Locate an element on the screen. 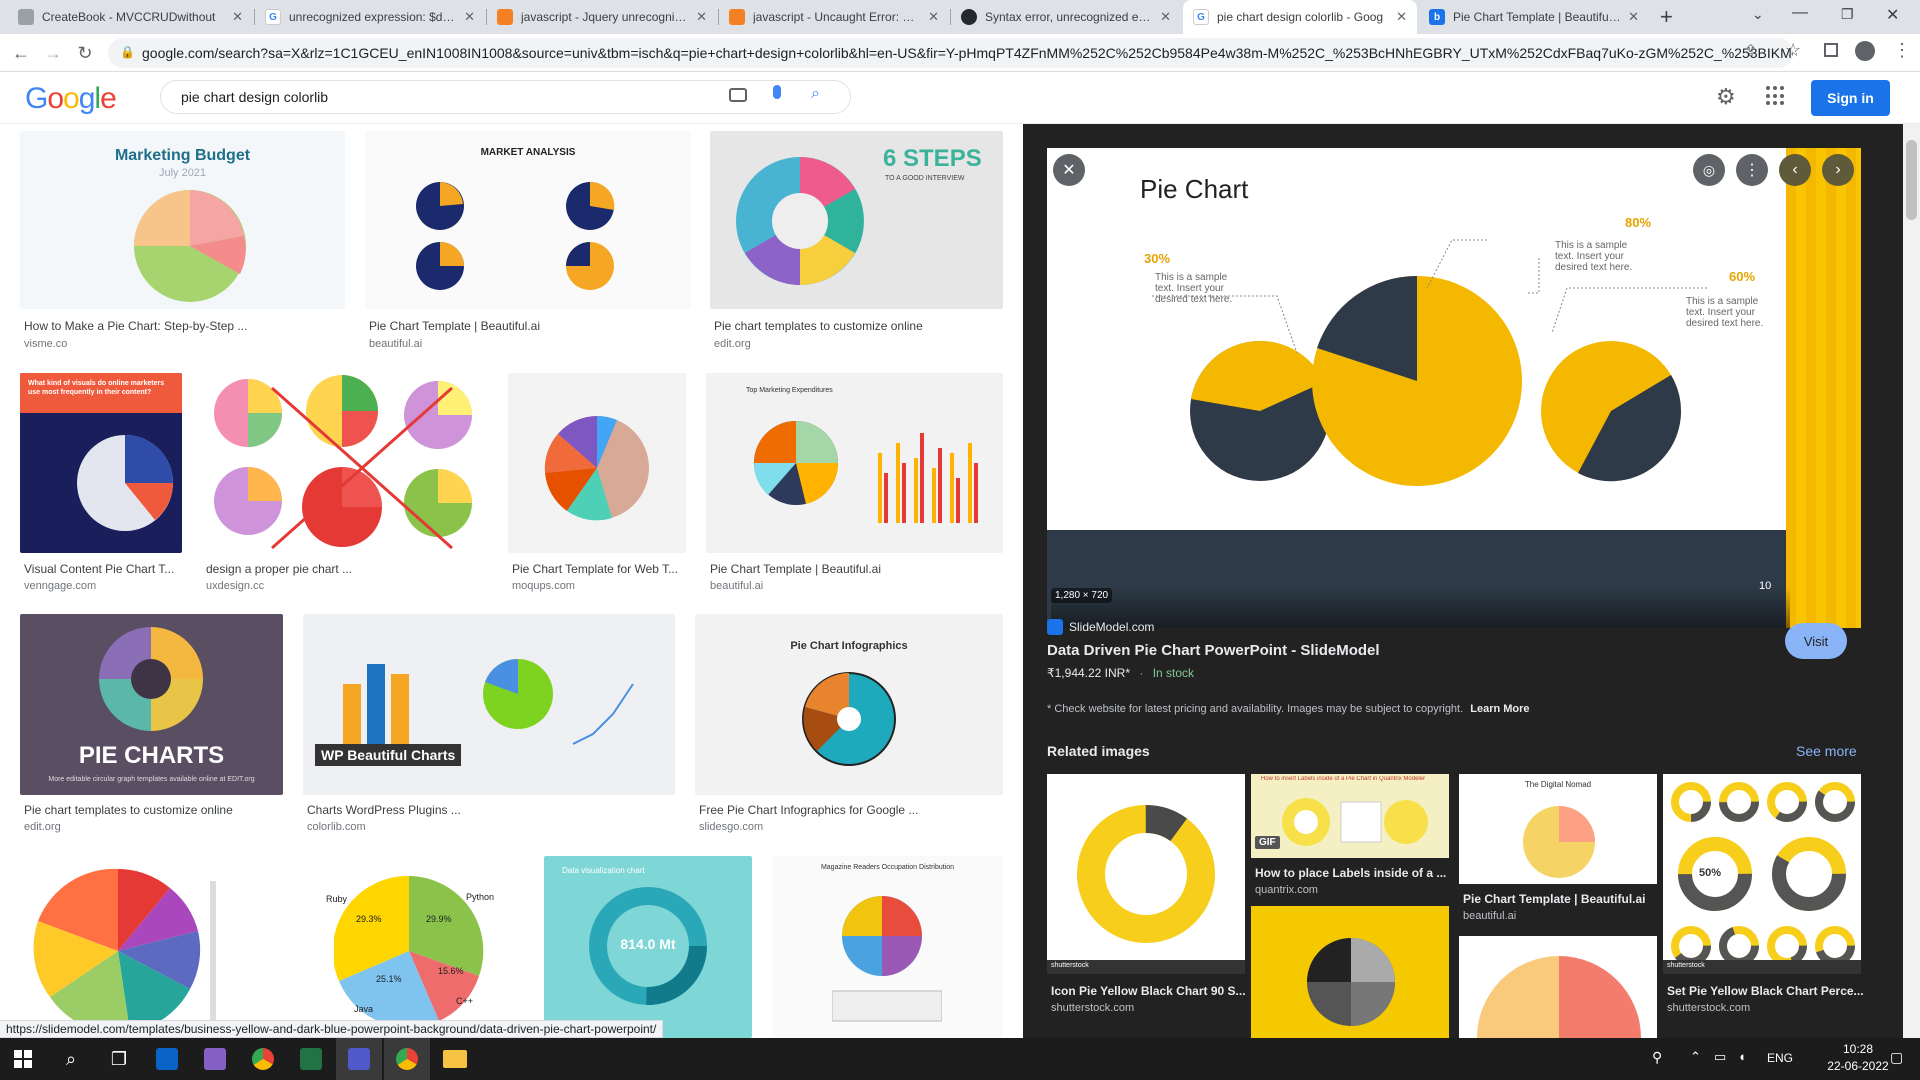 The height and width of the screenshot is (1080, 1920). bookmark-star-icon: ☆ is located at coordinates (1793, 50).